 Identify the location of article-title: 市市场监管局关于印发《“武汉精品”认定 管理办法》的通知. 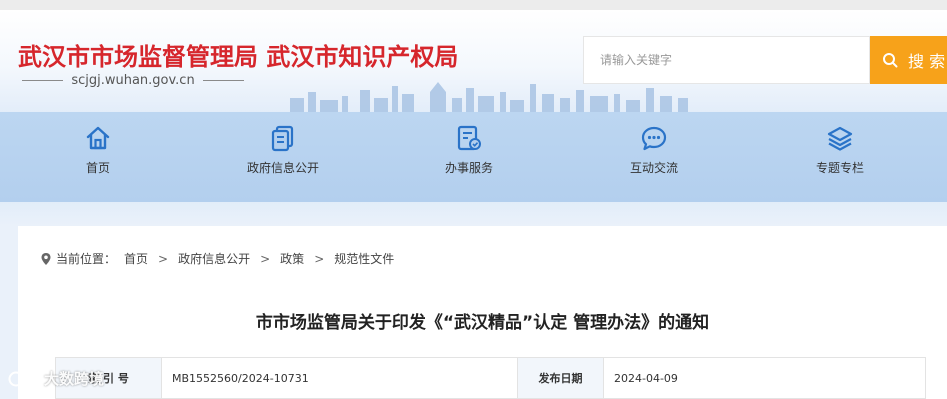
(482, 323).